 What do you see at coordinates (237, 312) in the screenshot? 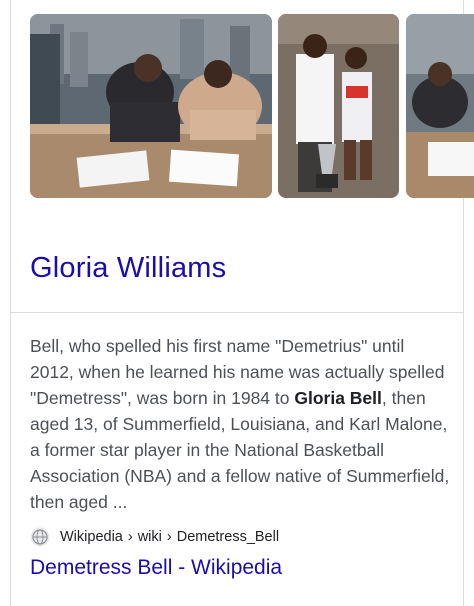
I see `section-divider` at bounding box center [237, 312].